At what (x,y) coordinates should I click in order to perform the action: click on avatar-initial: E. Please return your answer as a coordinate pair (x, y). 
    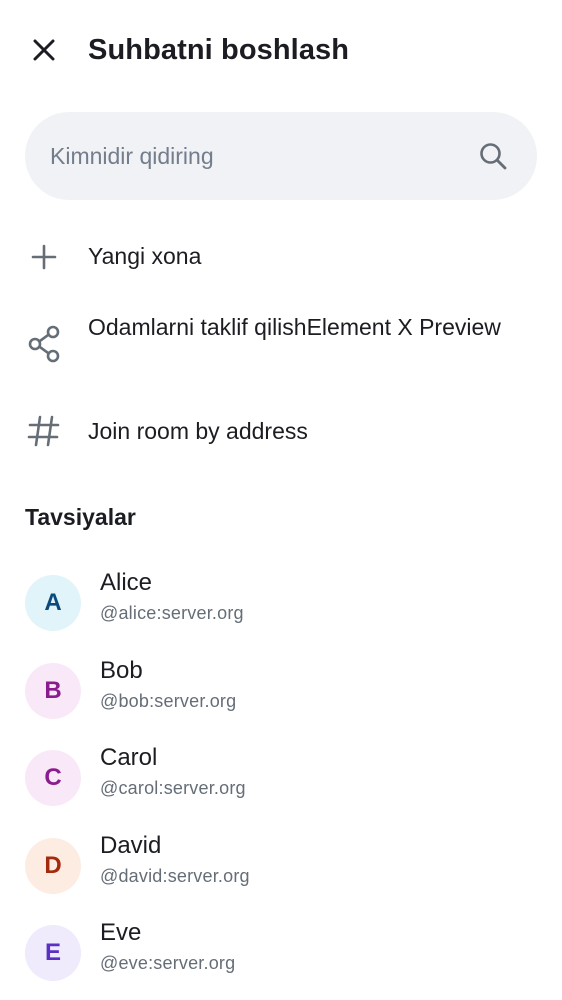
    Looking at the image, I should click on (52, 952).